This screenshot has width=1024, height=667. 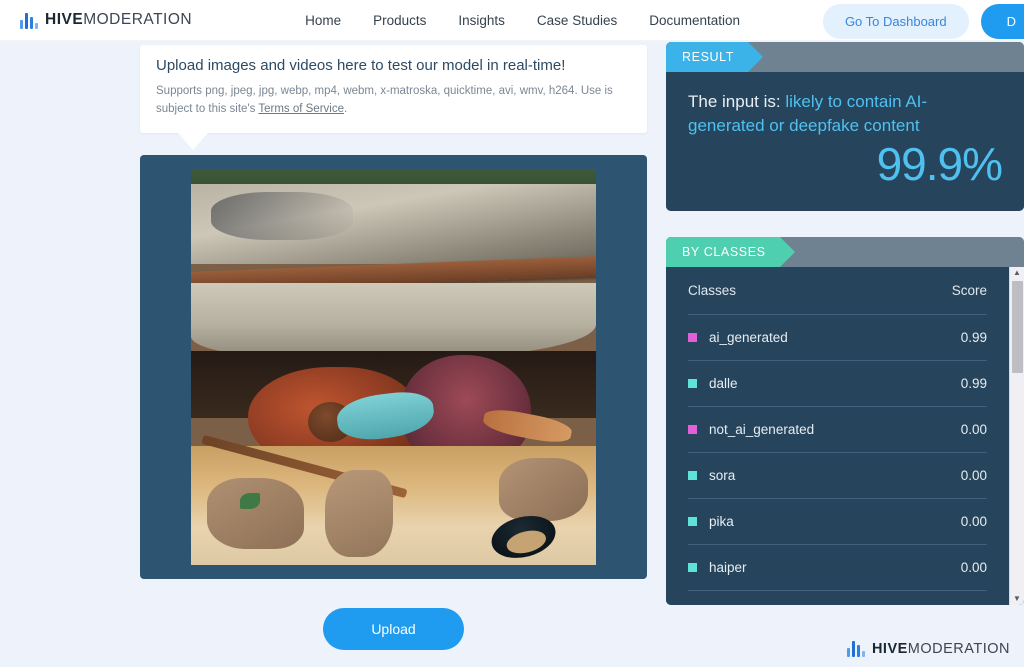 I want to click on tab-result: RESULT, so click(x=714, y=57).